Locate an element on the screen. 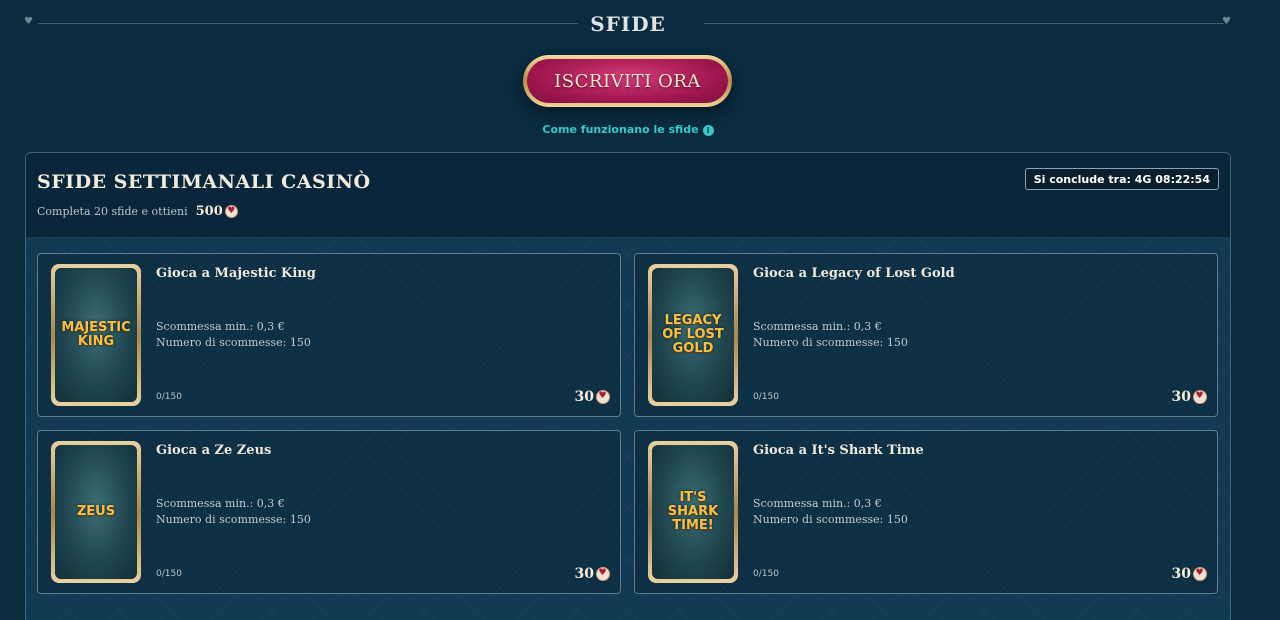  game-thumbnail: IT'S SHARK TIME! is located at coordinates (693, 512).